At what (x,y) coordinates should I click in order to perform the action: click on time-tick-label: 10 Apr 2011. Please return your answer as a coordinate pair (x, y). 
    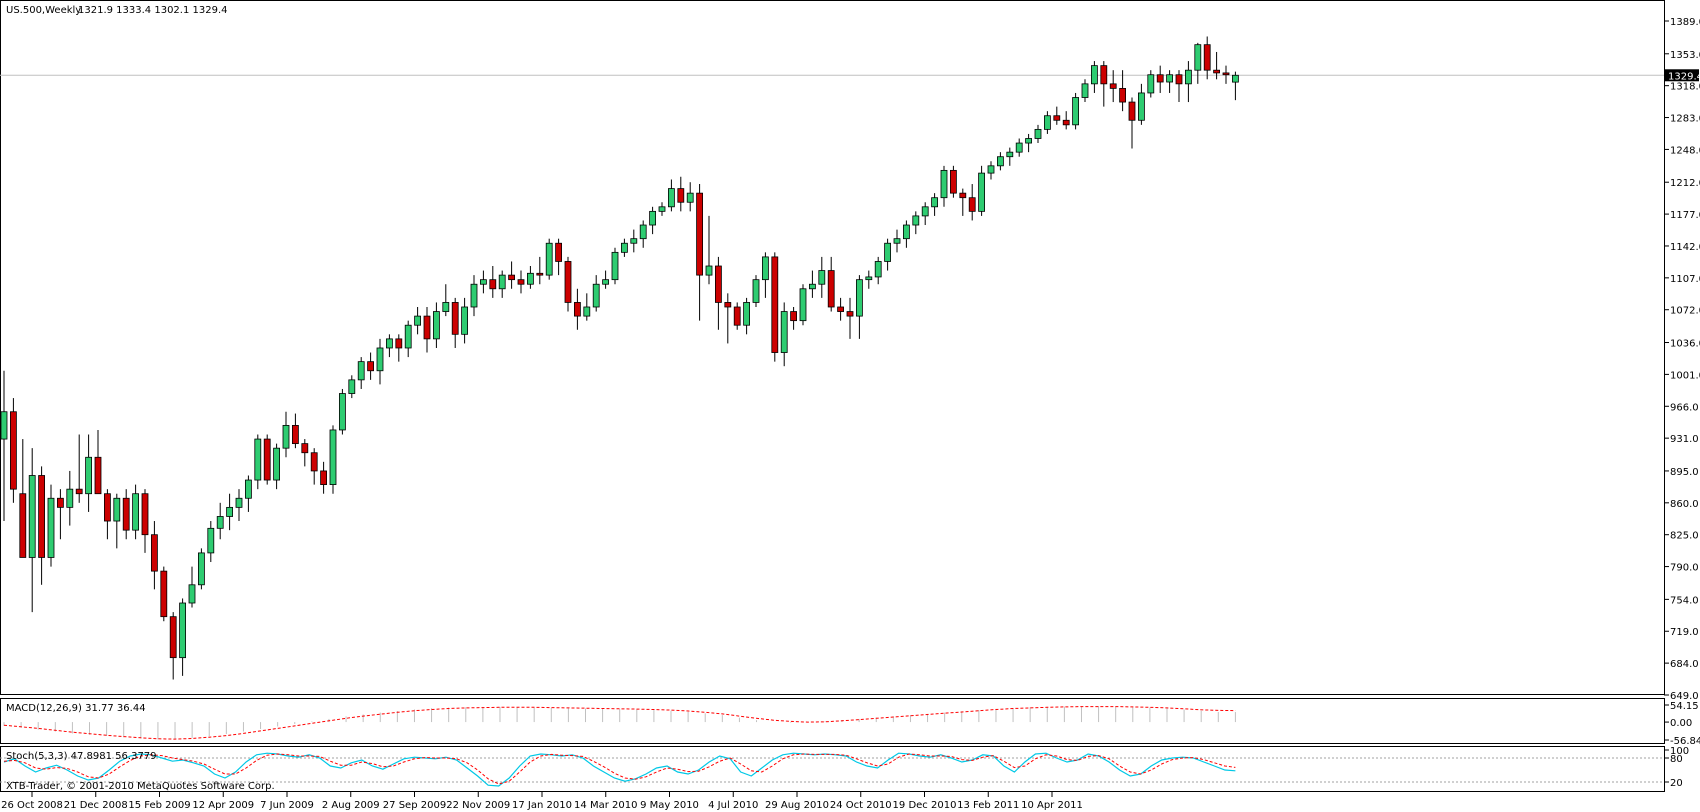
    Looking at the image, I should click on (1052, 805).